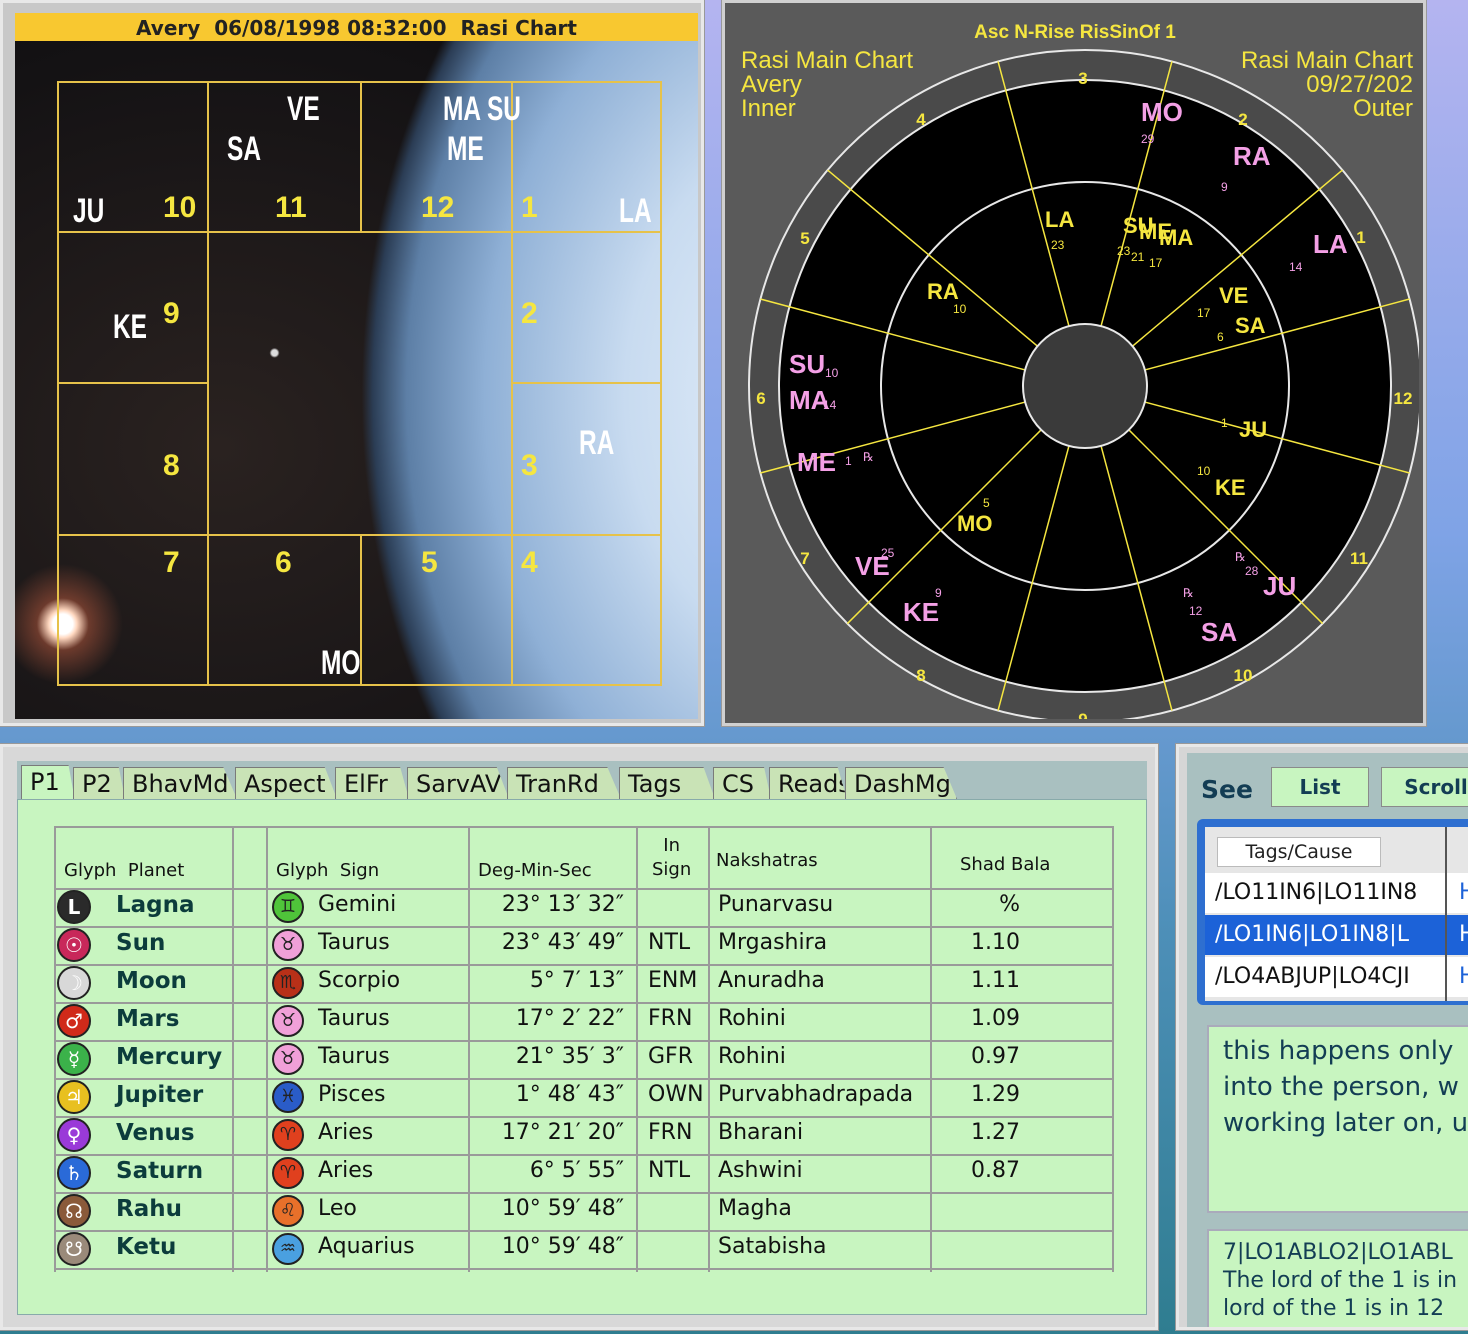 This screenshot has height=1334, width=1468. What do you see at coordinates (1345, 1123) in the screenshot?
I see `note-line: working later on, u` at bounding box center [1345, 1123].